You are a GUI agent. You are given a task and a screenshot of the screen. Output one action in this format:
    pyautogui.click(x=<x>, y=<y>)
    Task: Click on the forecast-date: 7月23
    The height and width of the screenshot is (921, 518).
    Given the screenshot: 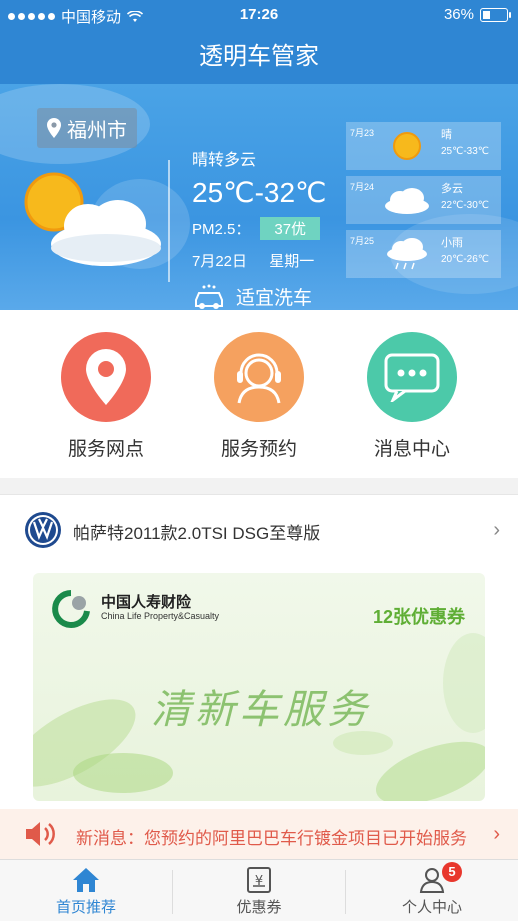 What is the action you would take?
    pyautogui.click(x=362, y=133)
    